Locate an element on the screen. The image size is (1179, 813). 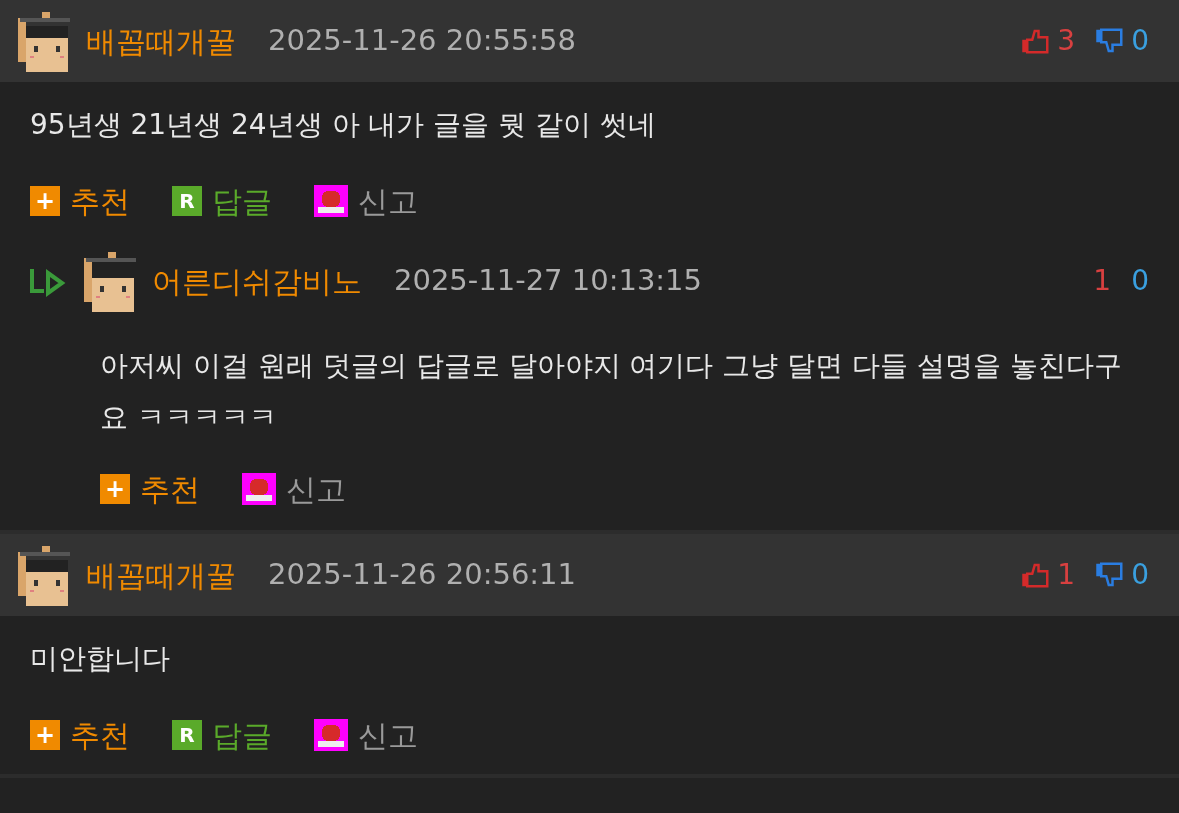
username: 어른디쉬감비노 is located at coordinates (257, 281).